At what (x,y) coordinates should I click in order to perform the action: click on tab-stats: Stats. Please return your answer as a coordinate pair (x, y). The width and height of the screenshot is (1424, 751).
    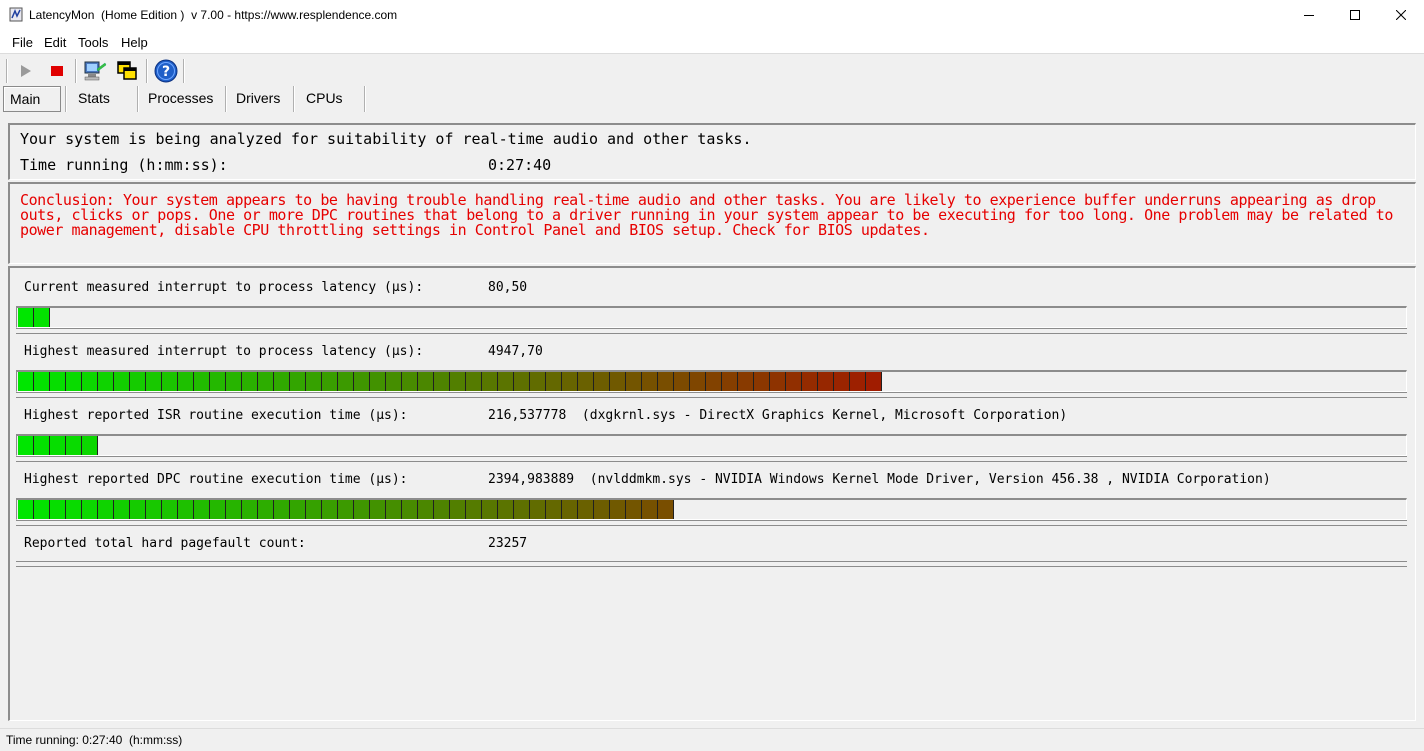
    Looking at the image, I should click on (108, 99).